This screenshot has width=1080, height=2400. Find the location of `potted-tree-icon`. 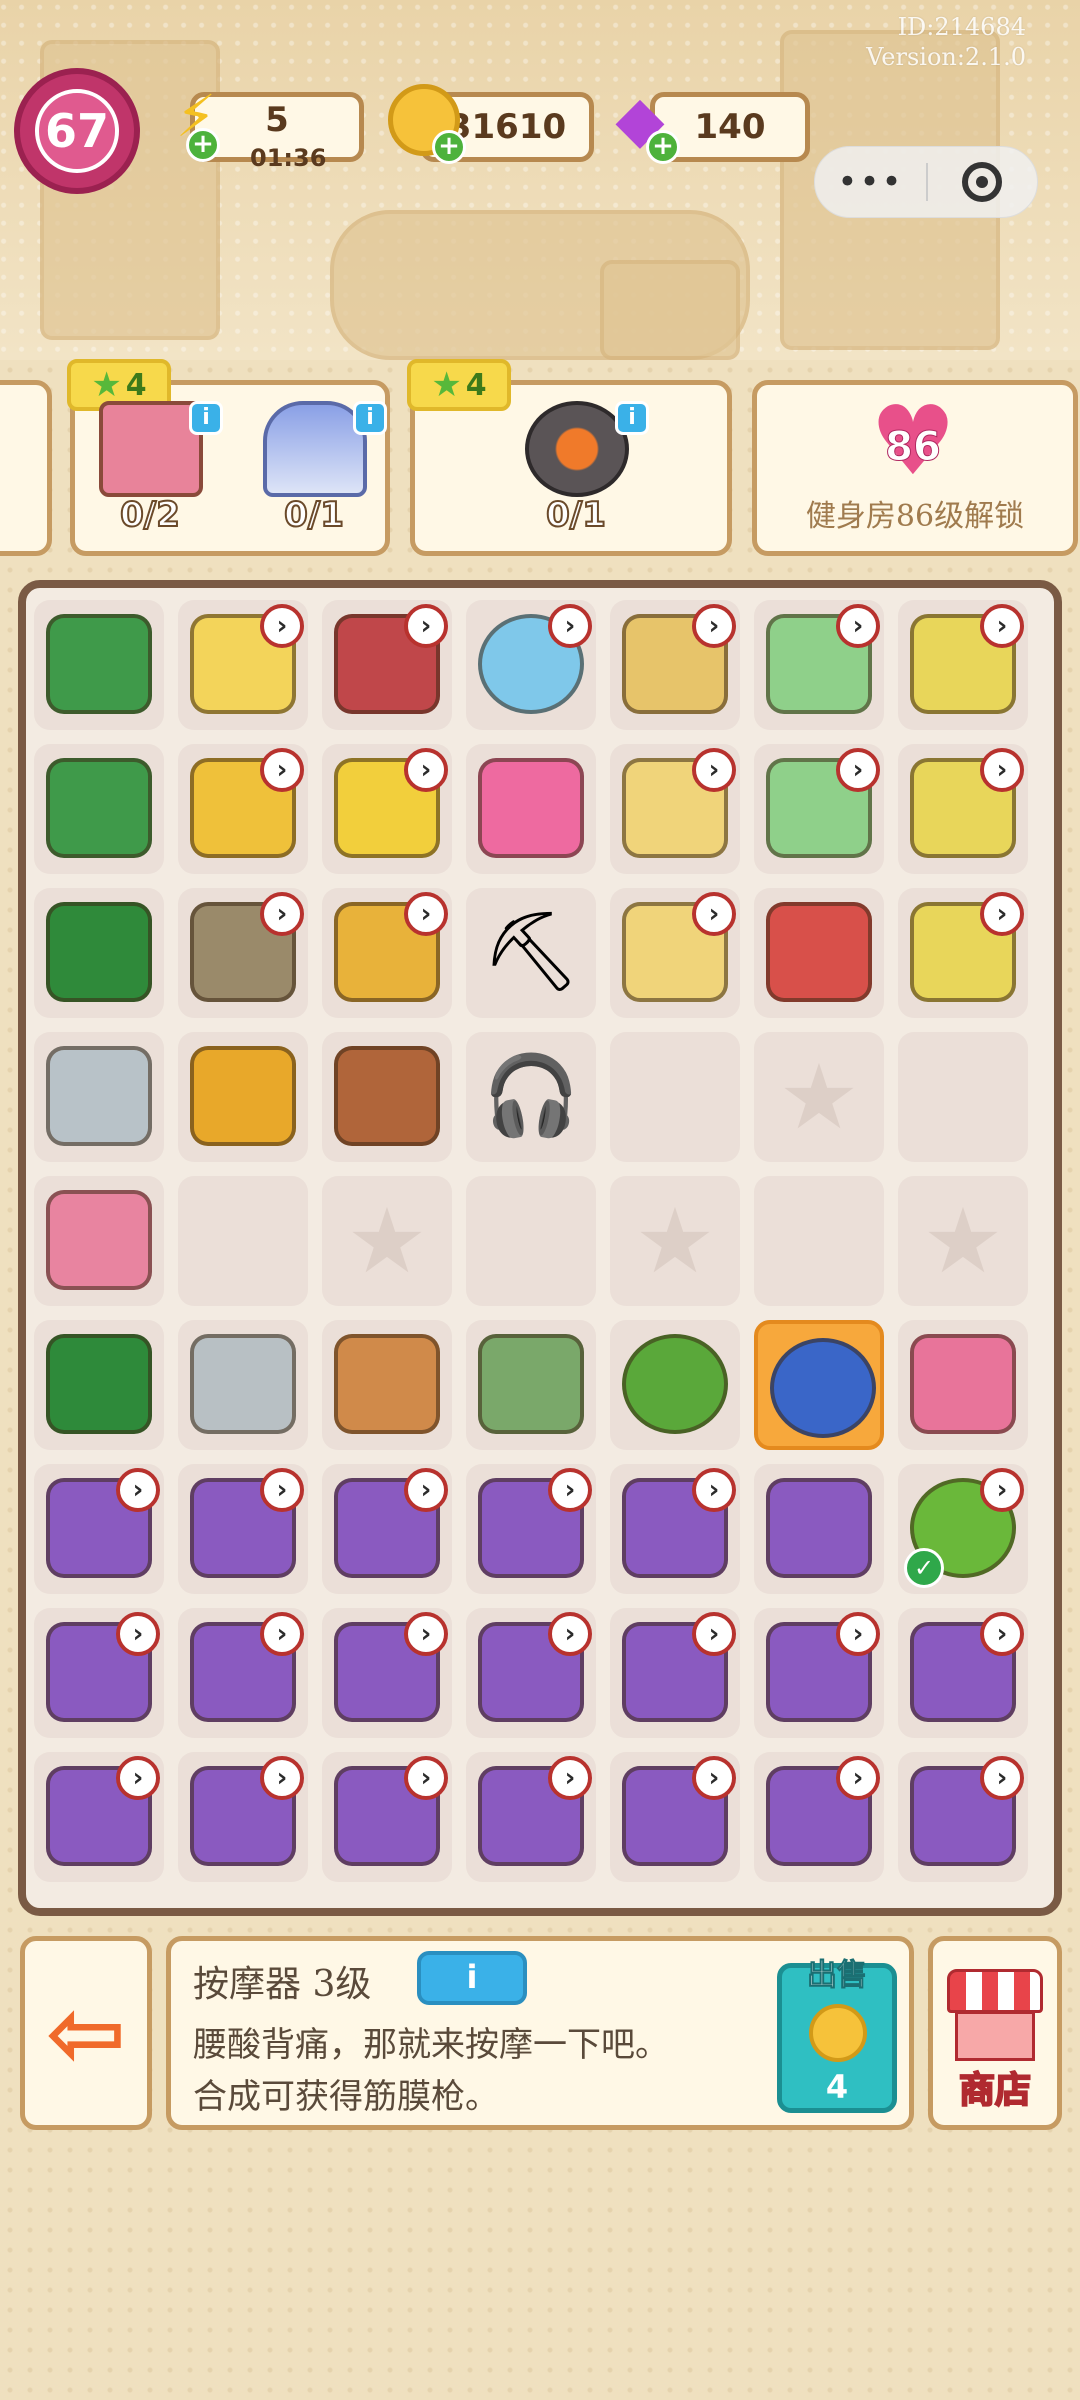

potted-tree-icon is located at coordinates (675, 1384).